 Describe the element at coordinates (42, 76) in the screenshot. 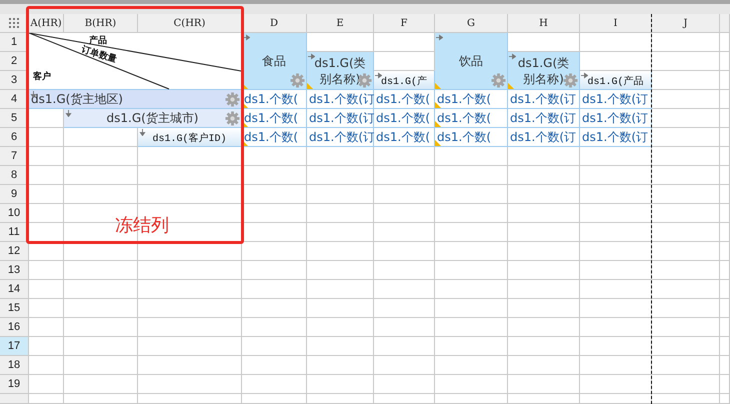

I see `header-label: 客户` at that location.